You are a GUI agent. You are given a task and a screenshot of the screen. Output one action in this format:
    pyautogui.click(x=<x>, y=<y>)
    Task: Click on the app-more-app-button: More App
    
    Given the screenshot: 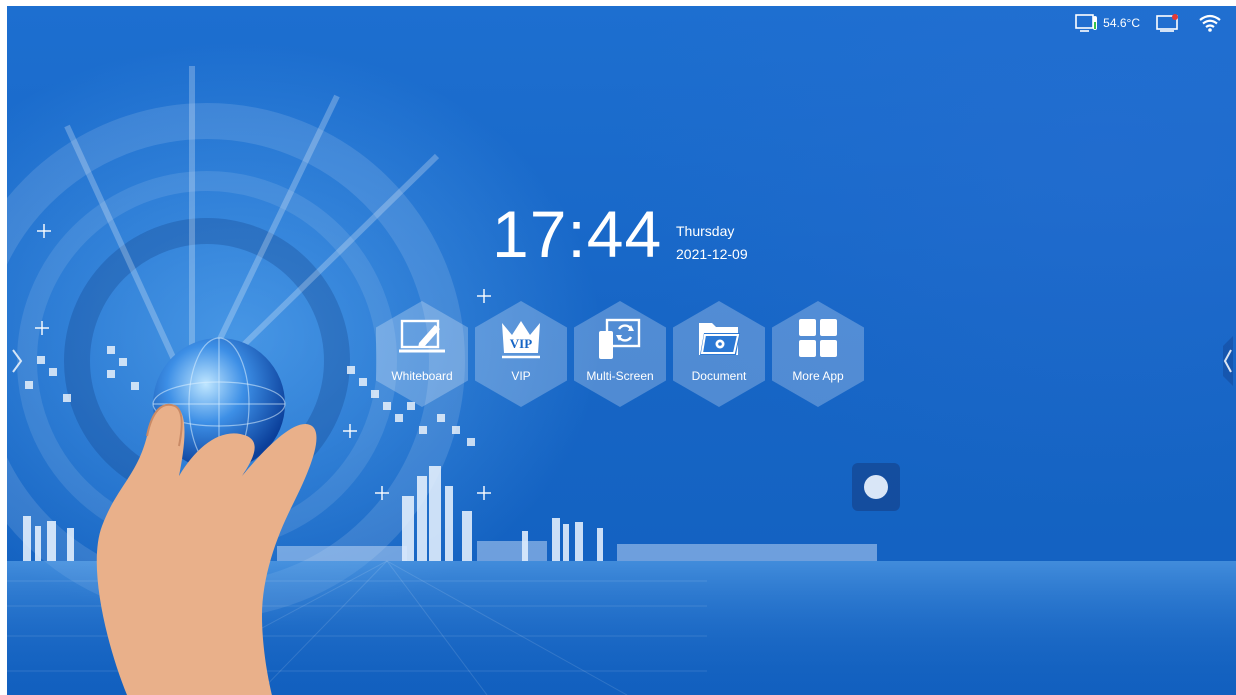 What is the action you would take?
    pyautogui.click(x=818, y=354)
    